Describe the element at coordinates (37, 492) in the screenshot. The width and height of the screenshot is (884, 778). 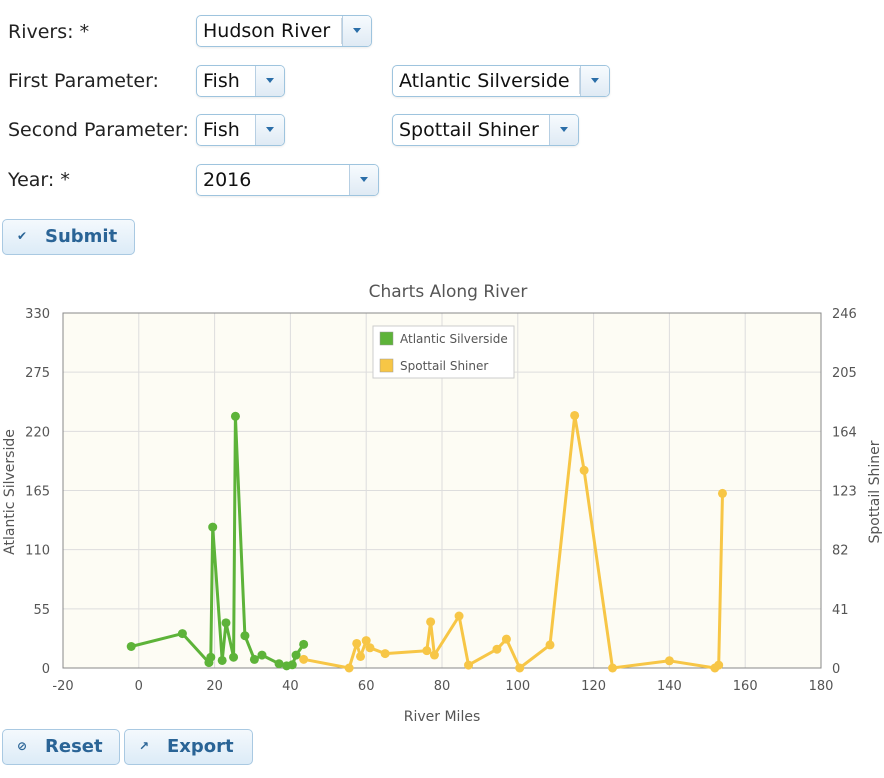
I see `y-left-tick-label: 165` at that location.